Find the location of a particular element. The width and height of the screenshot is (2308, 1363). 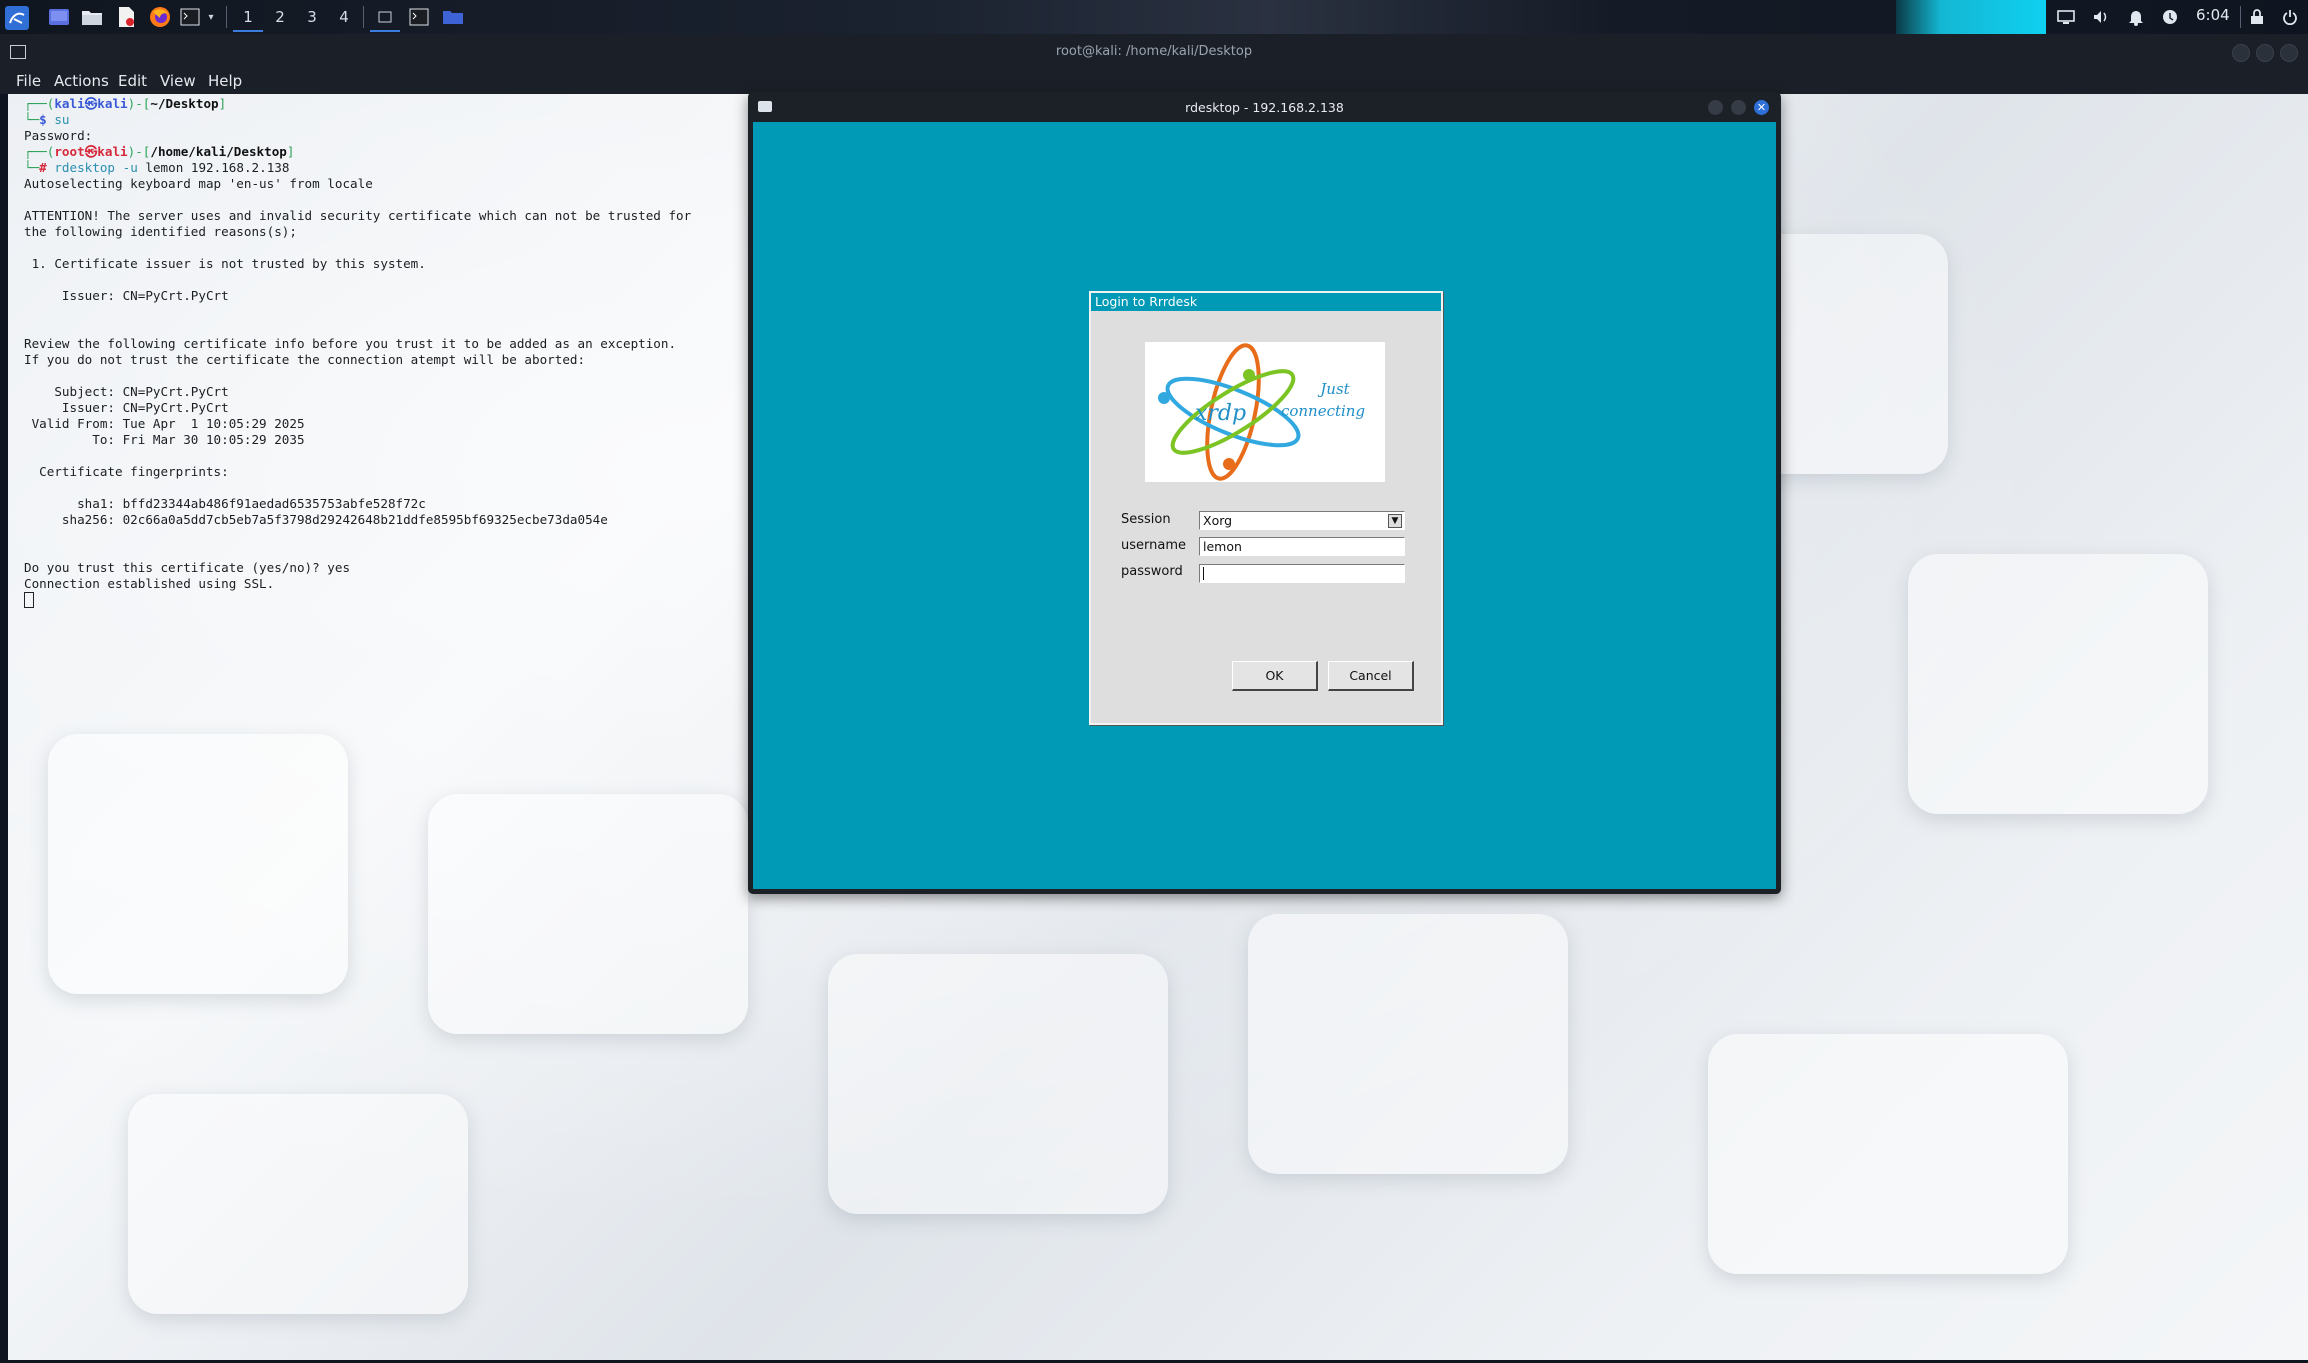

prompt-command-args: lemon 192.168.2.138 is located at coordinates (217, 167).